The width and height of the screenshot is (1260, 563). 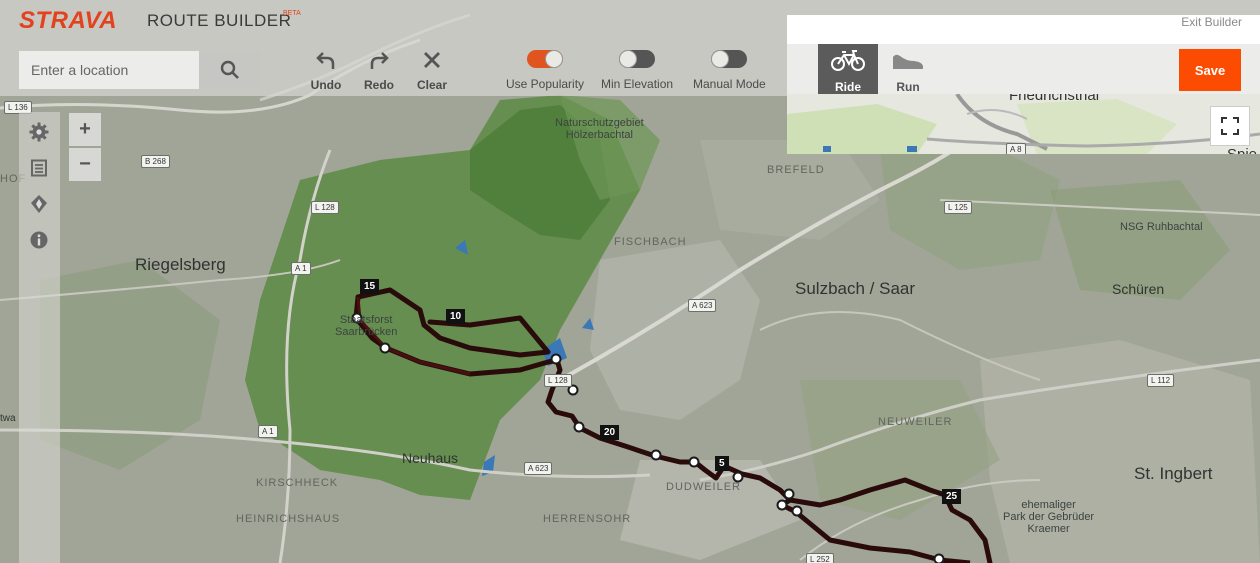 What do you see at coordinates (432, 70) in the screenshot?
I see `clear-button: Clear` at bounding box center [432, 70].